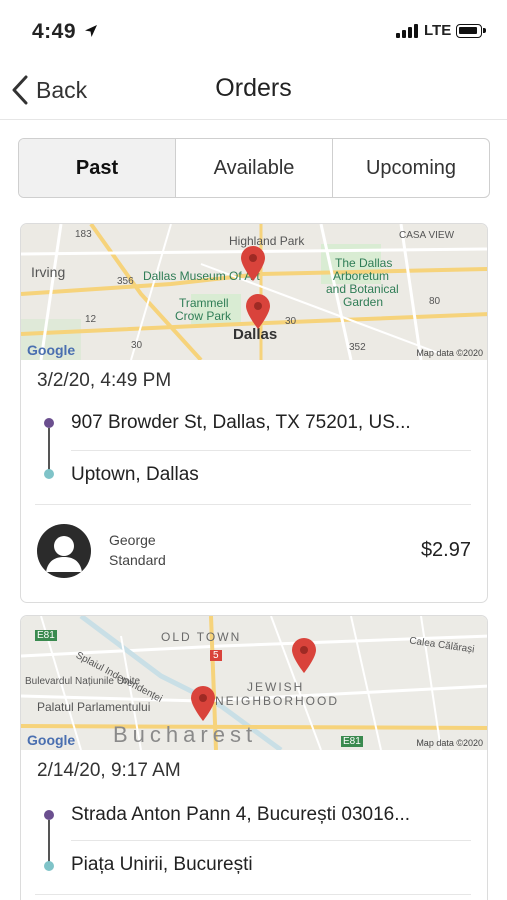 The image size is (507, 900). I want to click on map-label-crow-park: Crow Park, so click(203, 316).